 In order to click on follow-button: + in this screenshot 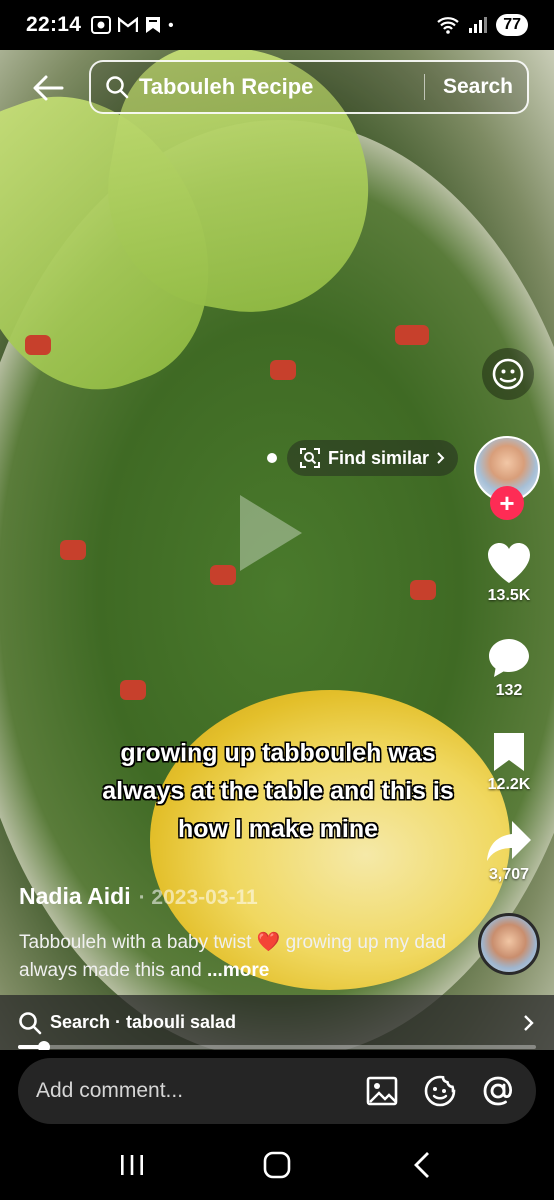, I will do `click(507, 503)`.